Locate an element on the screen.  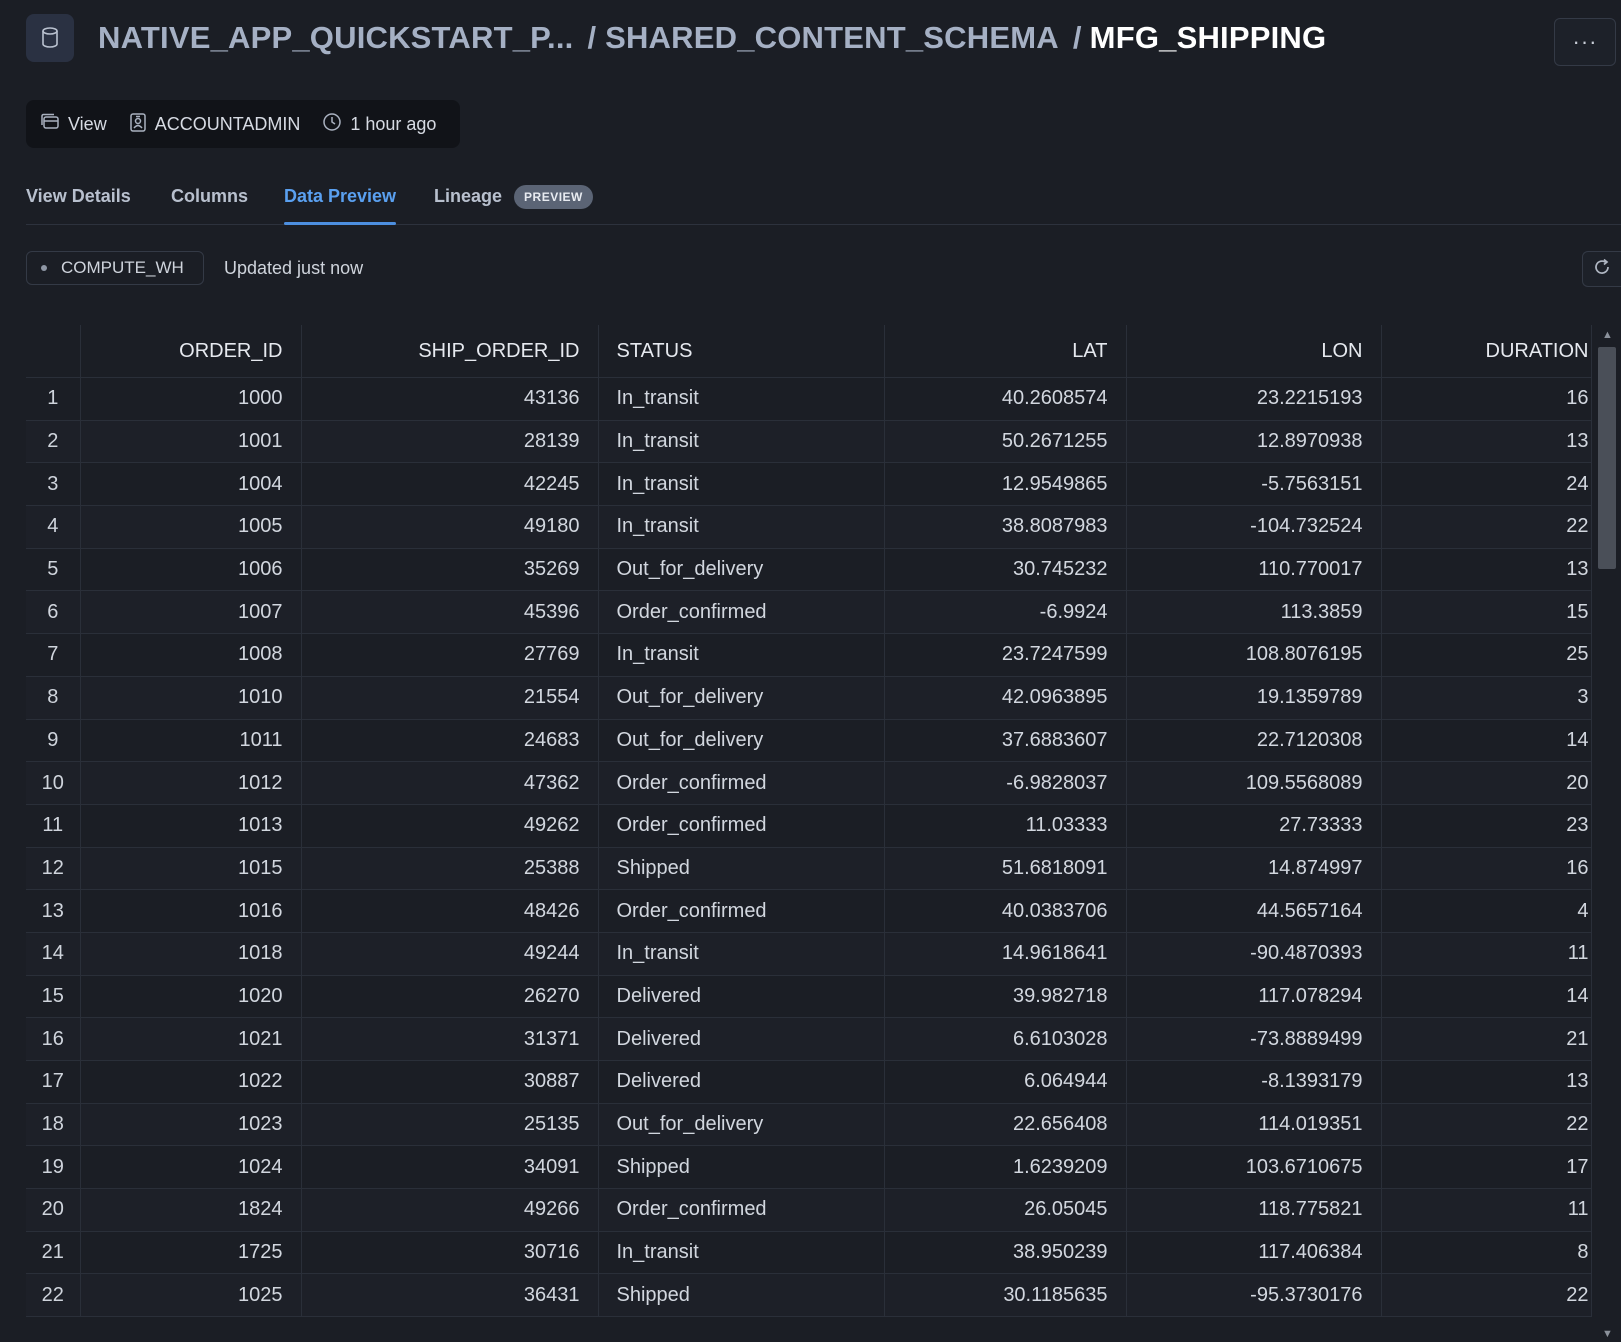
tab-view-details: View Details is located at coordinates (78, 201).